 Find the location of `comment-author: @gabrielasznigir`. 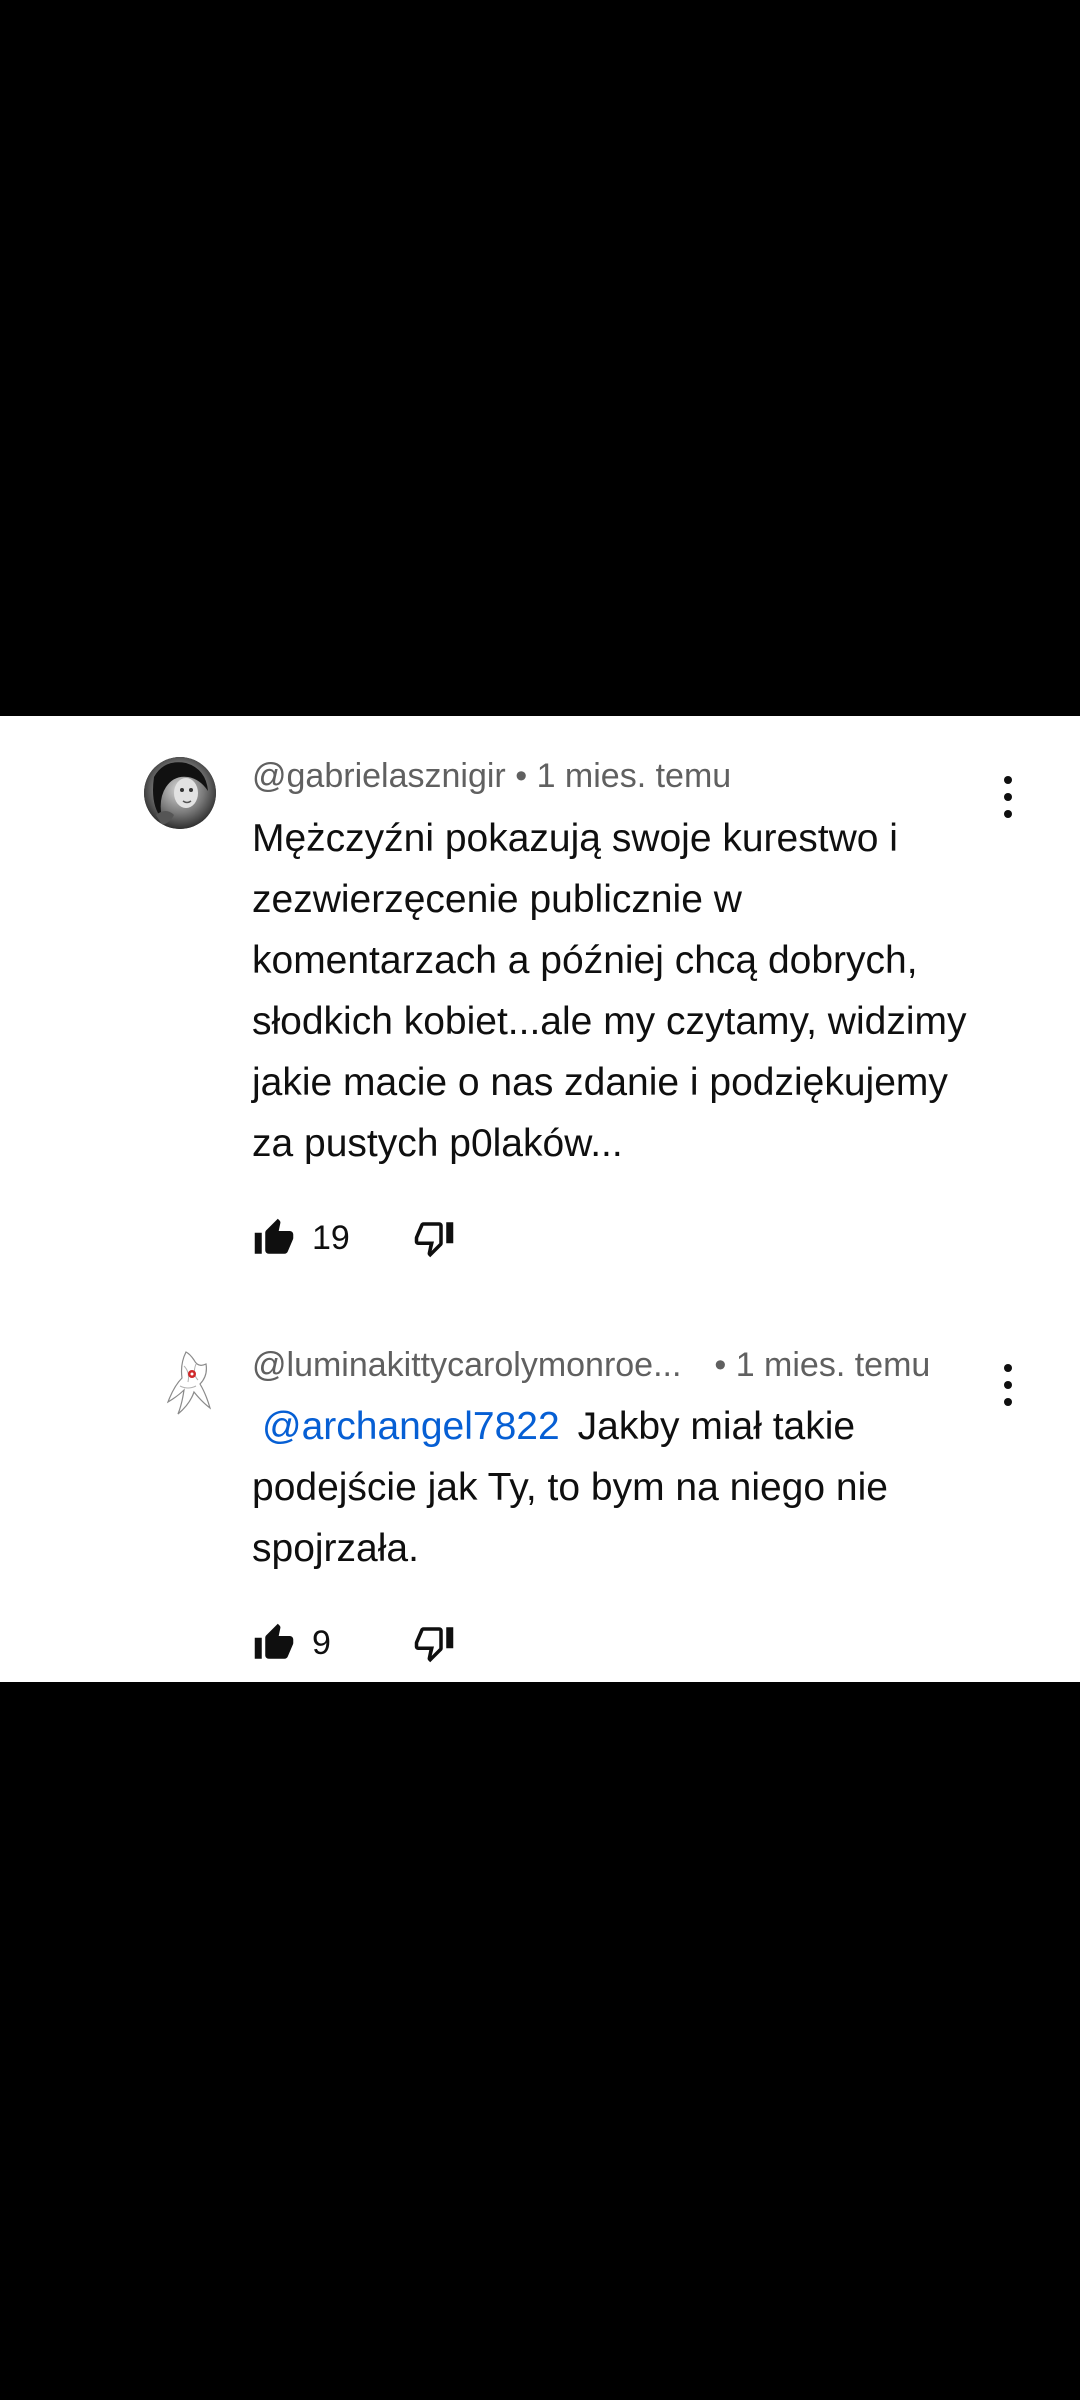

comment-author: @gabrielasznigir is located at coordinates (379, 776).